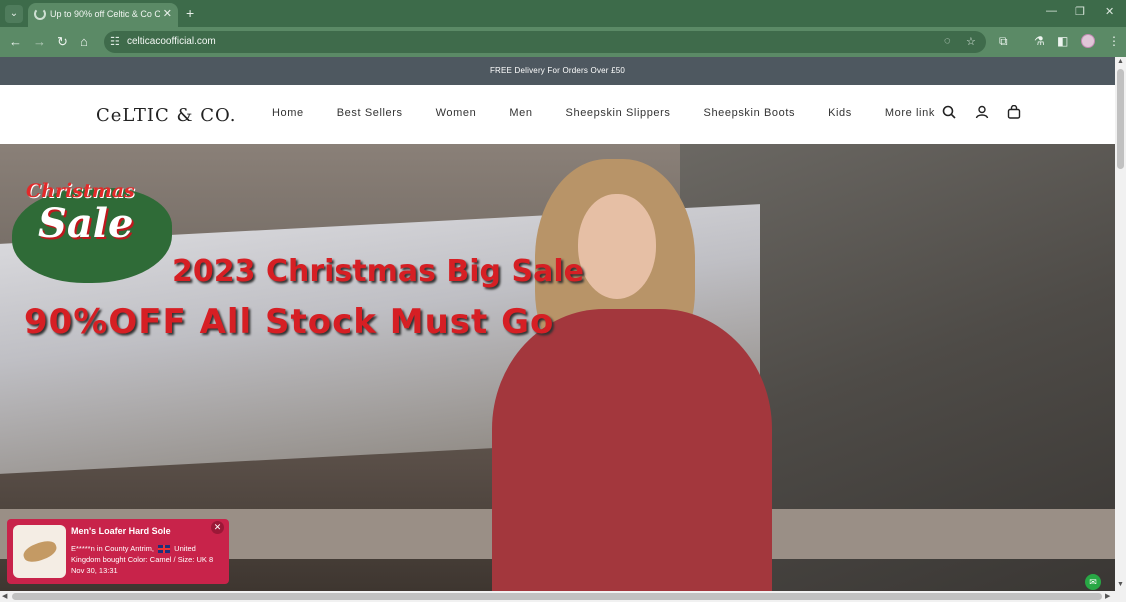  Describe the element at coordinates (1014, 113) in the screenshot. I see `shopping-bag-icon` at that location.